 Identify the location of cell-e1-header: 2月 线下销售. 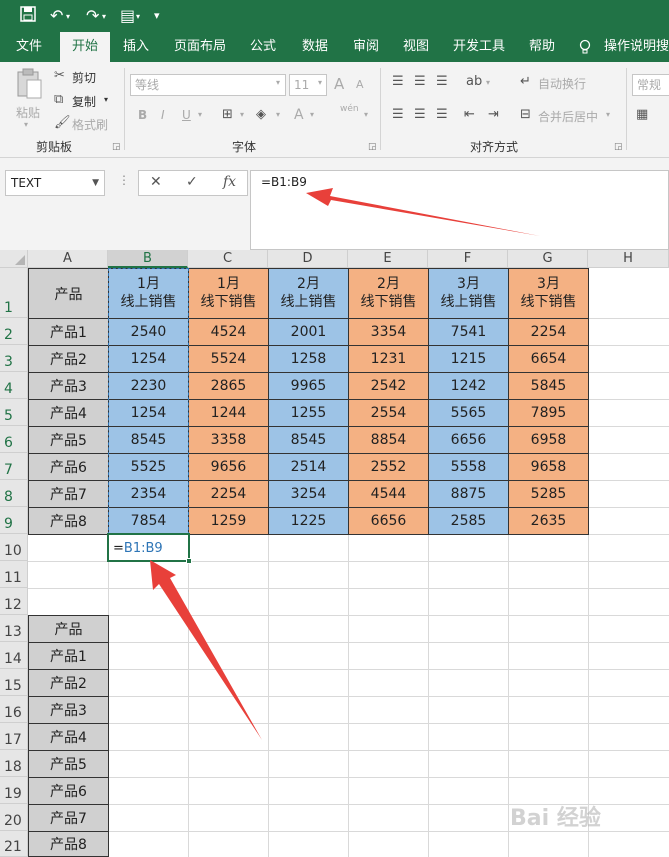
(388, 293).